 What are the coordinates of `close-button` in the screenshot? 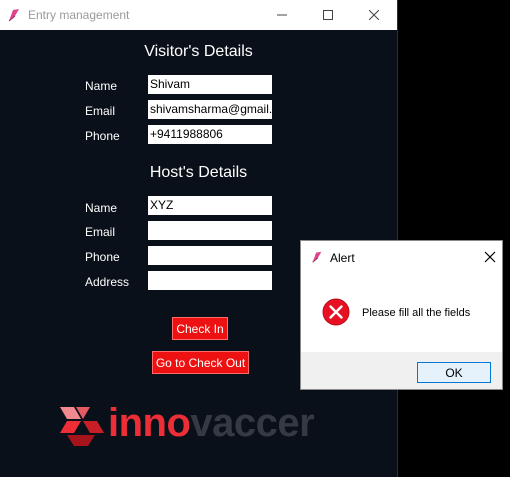 It's located at (374, 15).